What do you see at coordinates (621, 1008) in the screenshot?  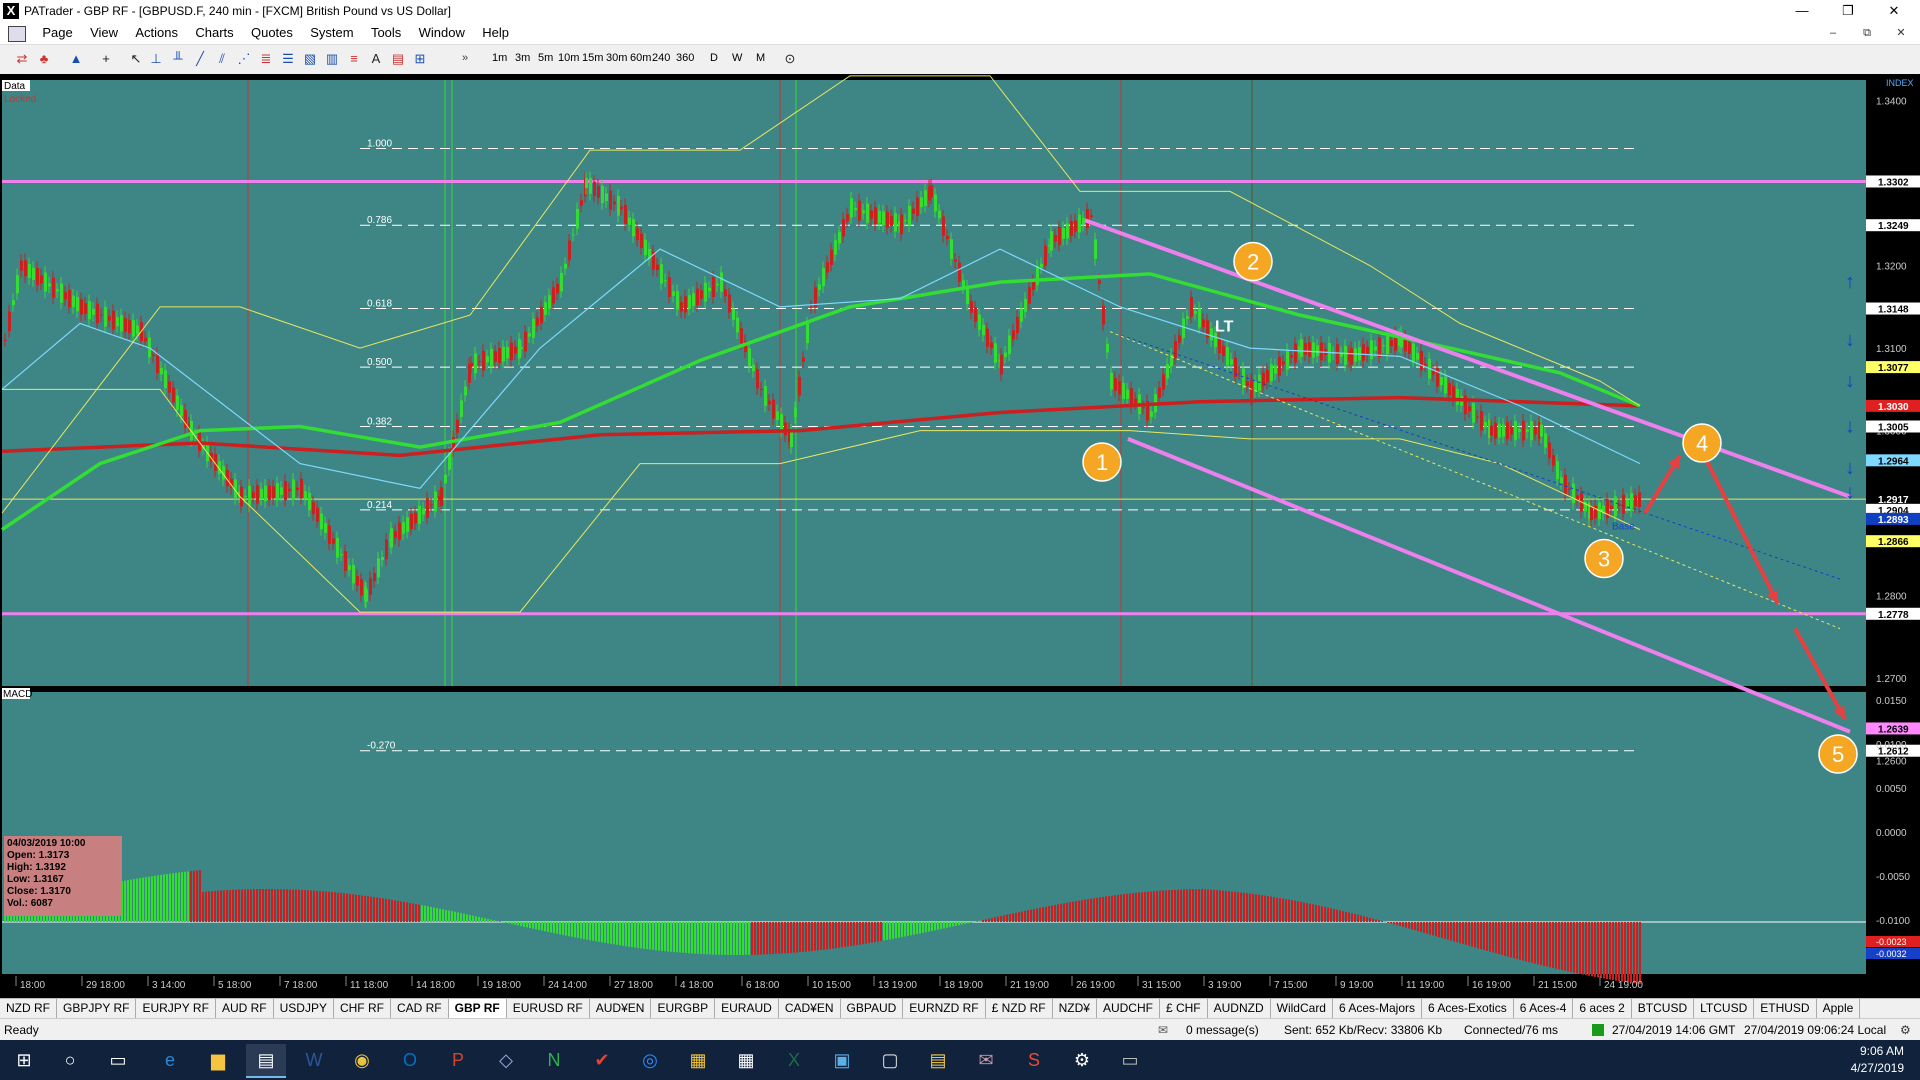 I see `symbol-tab: AUD¥EN` at bounding box center [621, 1008].